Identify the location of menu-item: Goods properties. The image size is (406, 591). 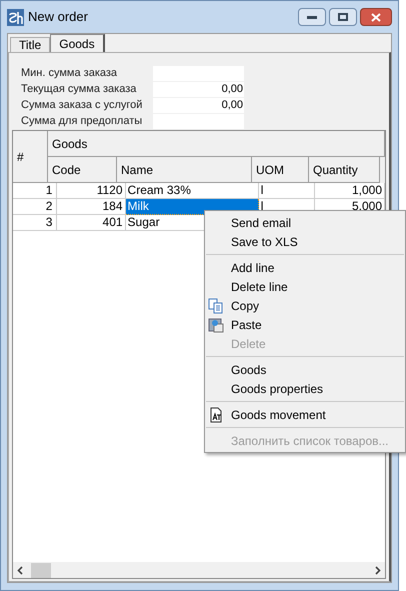
(277, 389).